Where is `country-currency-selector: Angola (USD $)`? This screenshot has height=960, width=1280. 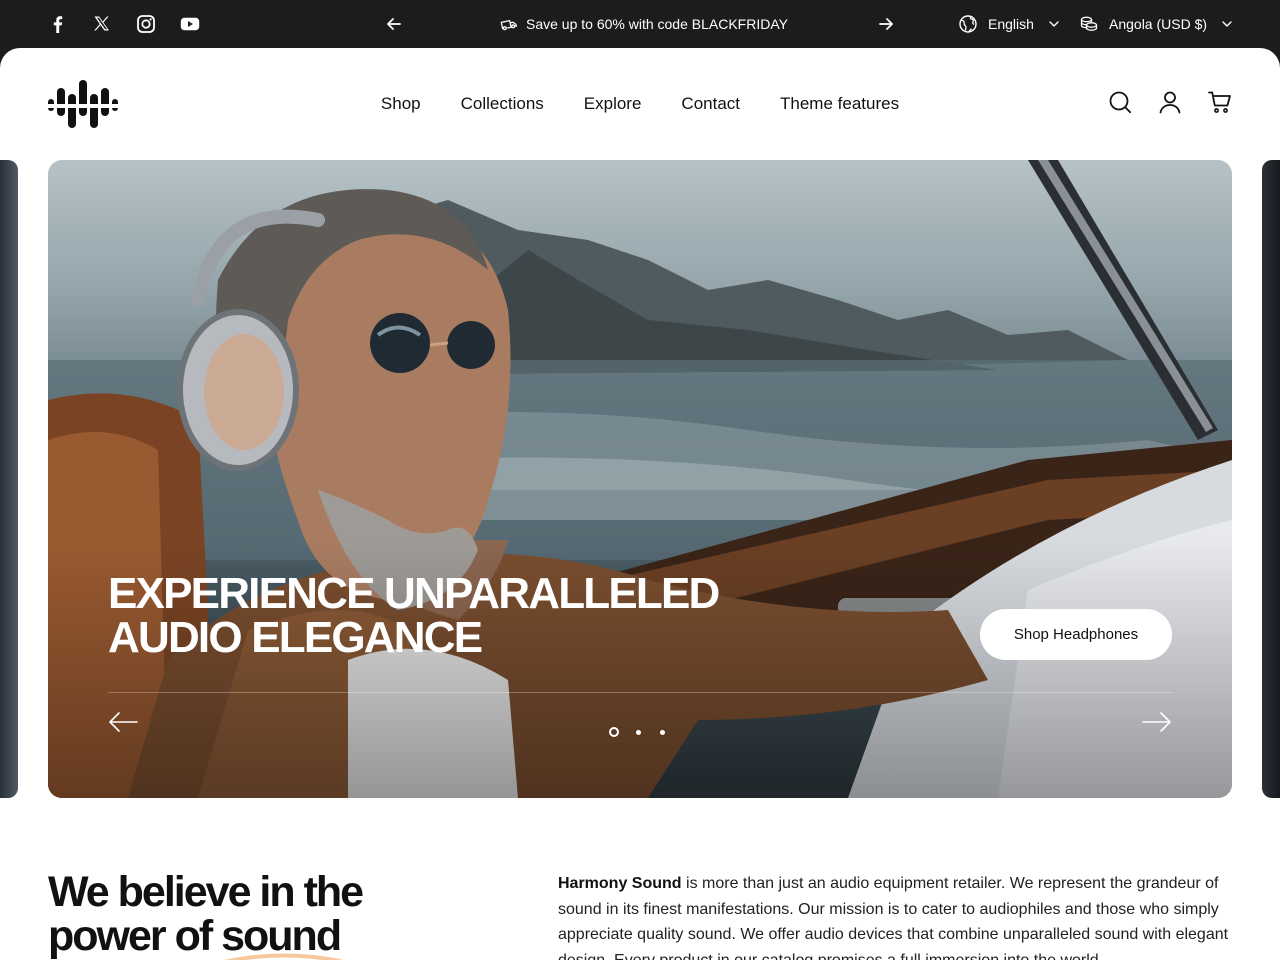 country-currency-selector: Angola (USD $) is located at coordinates (1156, 24).